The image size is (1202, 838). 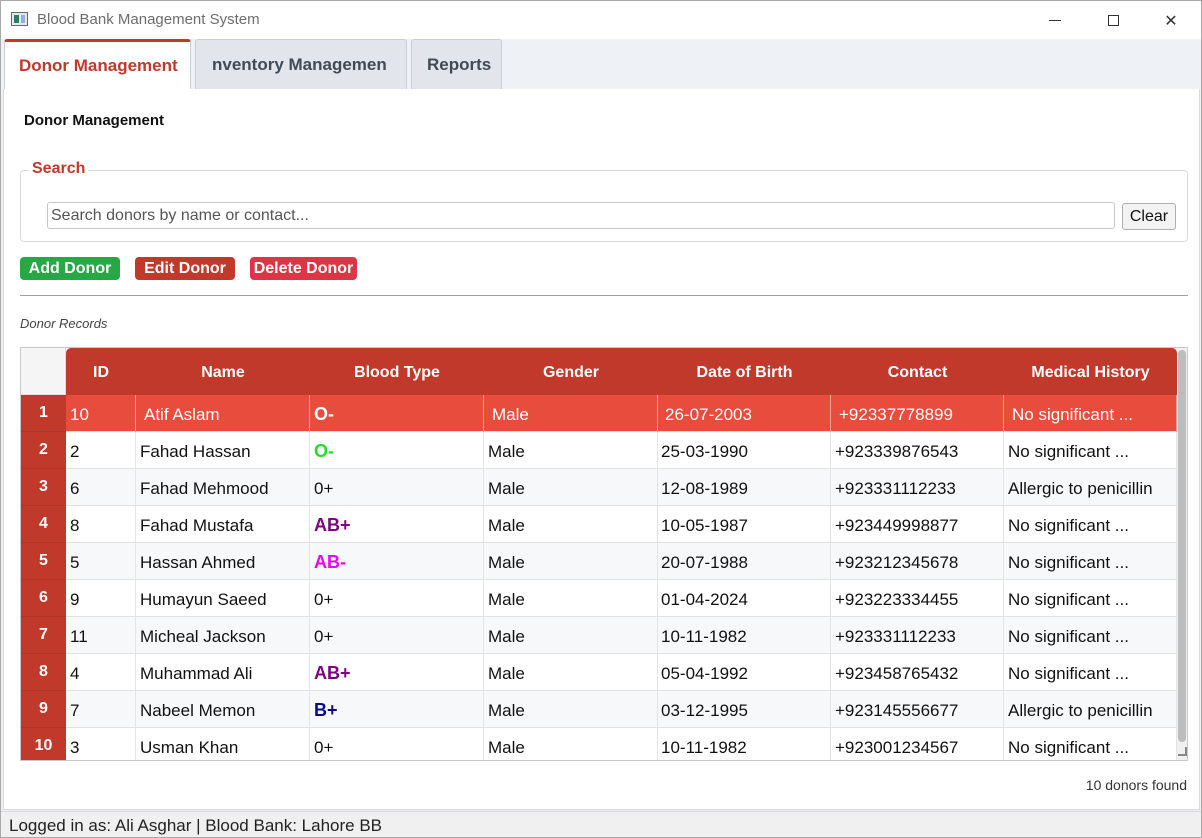 What do you see at coordinates (1113, 20) in the screenshot?
I see `maximize-button` at bounding box center [1113, 20].